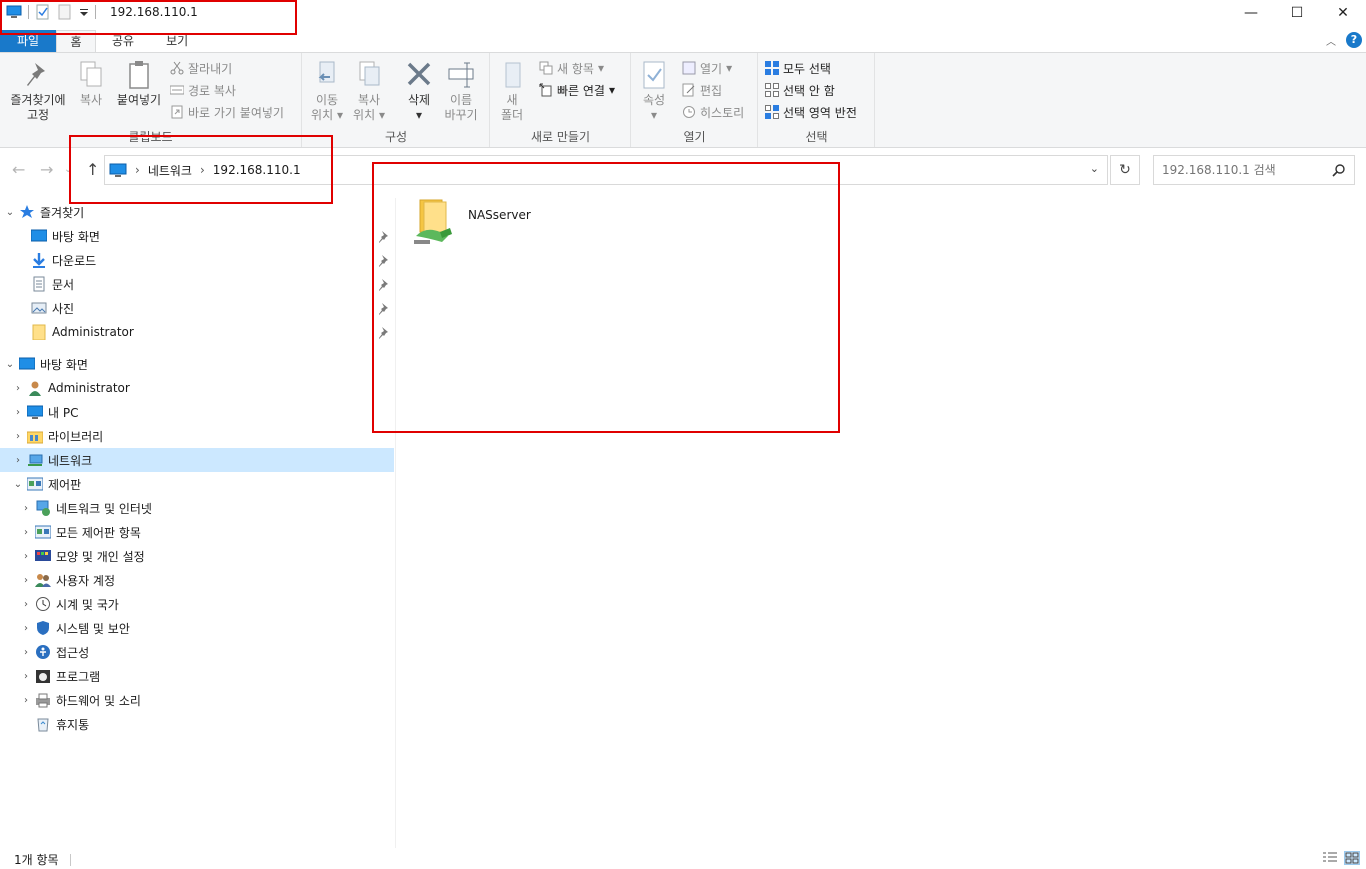 The height and width of the screenshot is (869, 1366). Describe the element at coordinates (65, 12) in the screenshot. I see `new-folder-icon` at that location.